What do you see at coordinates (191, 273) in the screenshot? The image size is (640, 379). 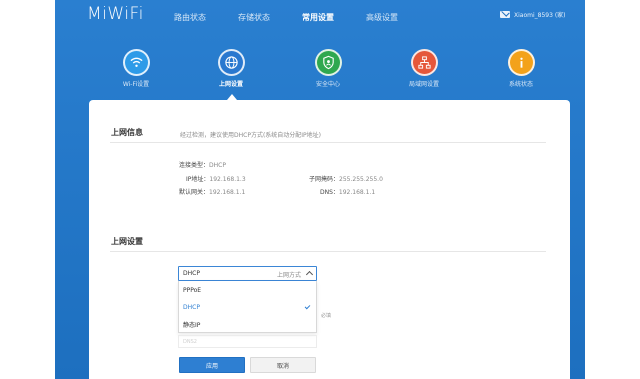 I see `select-value: DHCP` at bounding box center [191, 273].